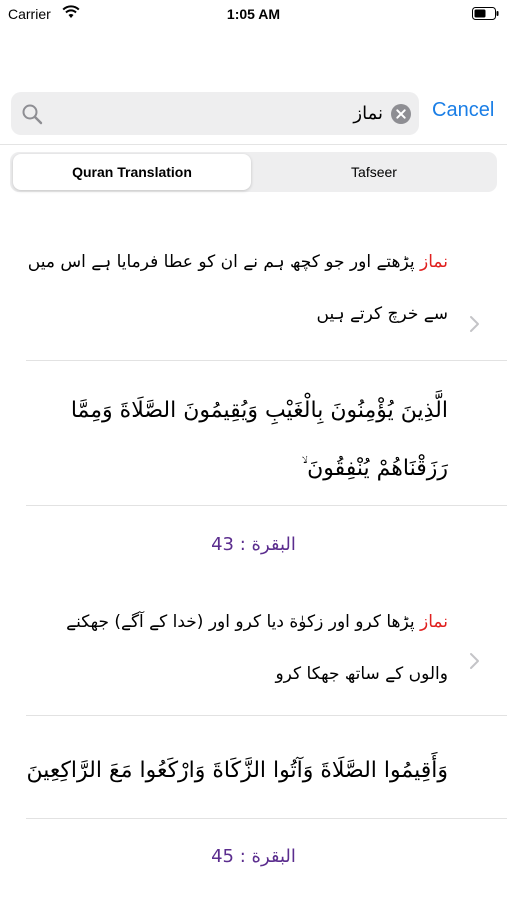  Describe the element at coordinates (463, 110) in the screenshot. I see `cancel-button: Cancel` at that location.